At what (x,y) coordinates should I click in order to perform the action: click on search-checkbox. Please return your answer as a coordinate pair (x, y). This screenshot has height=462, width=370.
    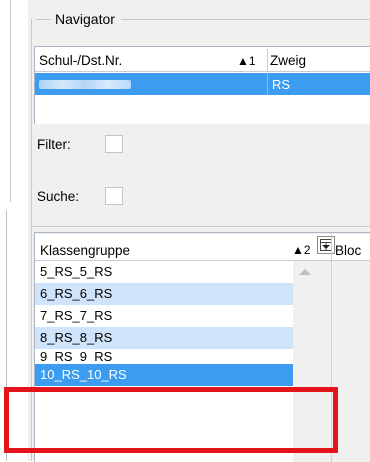
    Looking at the image, I should click on (114, 196).